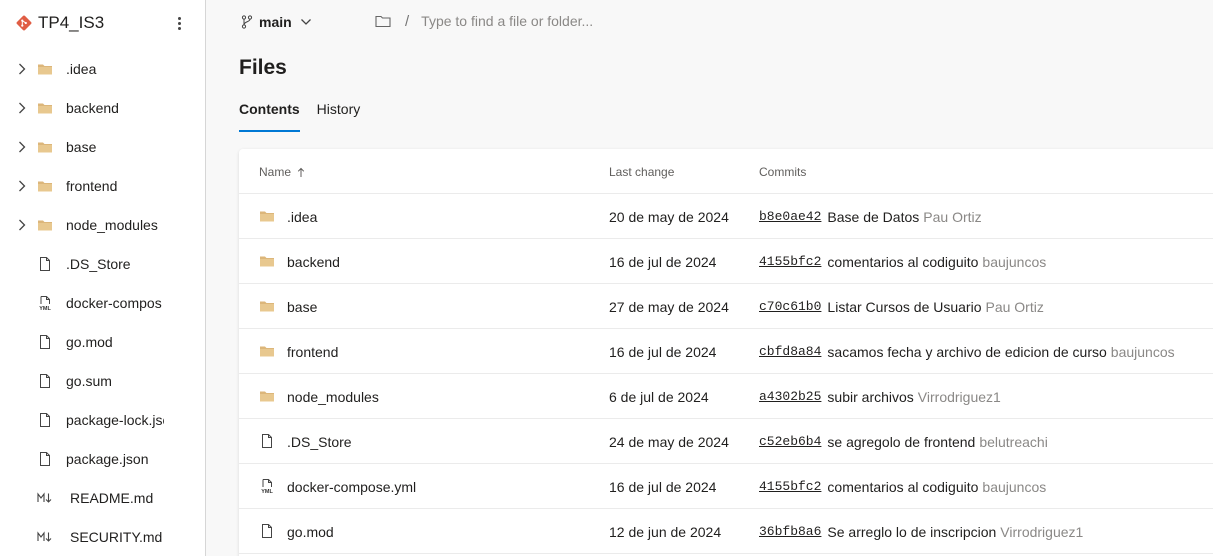  Describe the element at coordinates (308, 116) in the screenshot. I see `tab-bar: Contents History` at that location.